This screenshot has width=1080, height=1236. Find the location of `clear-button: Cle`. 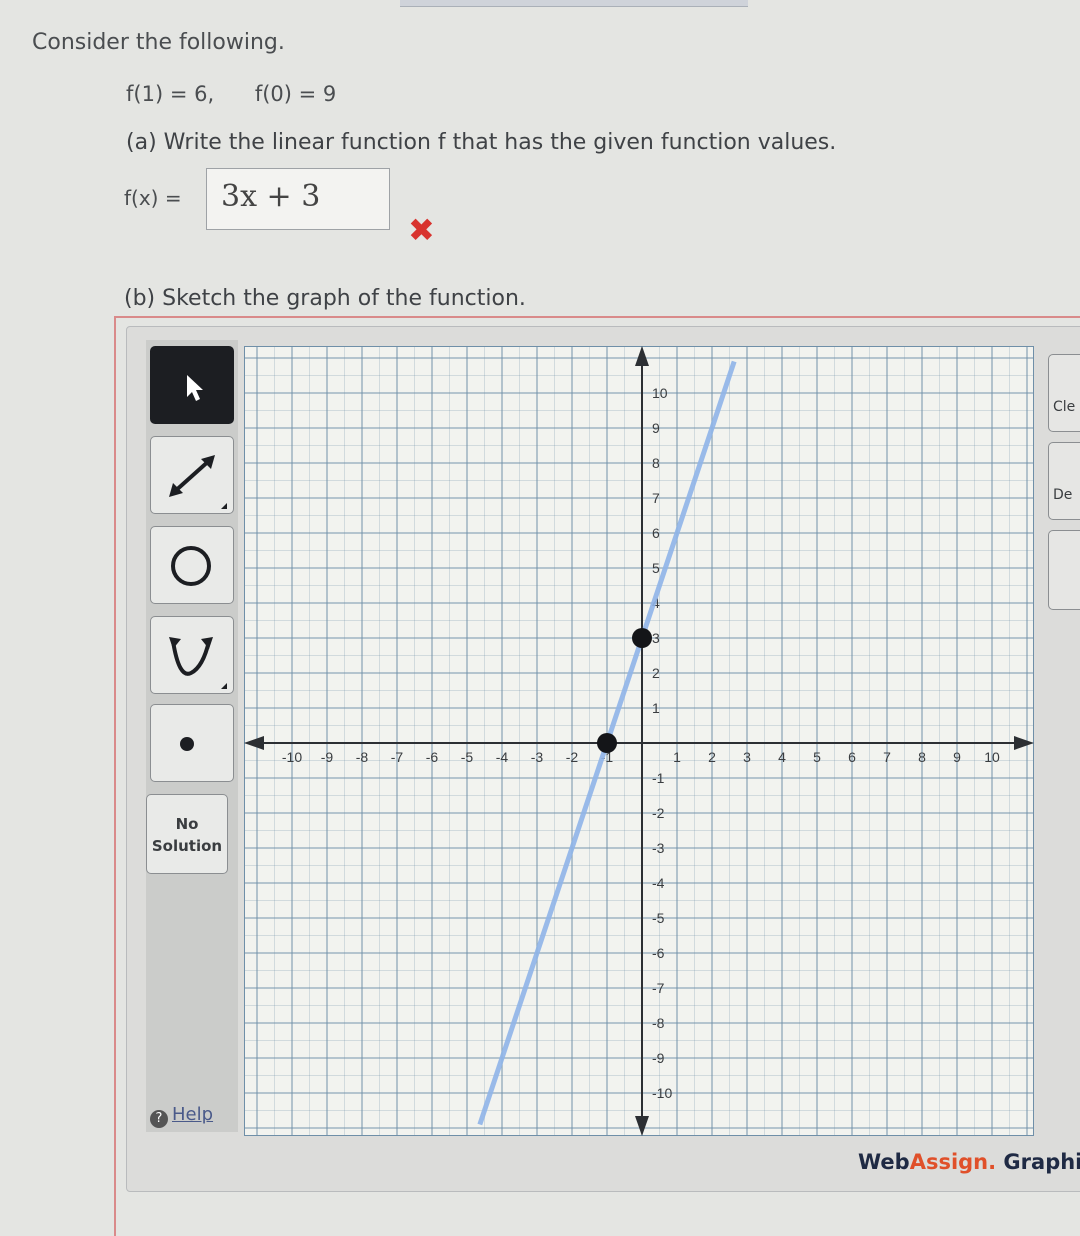

clear-button: Cle is located at coordinates (1064, 393).